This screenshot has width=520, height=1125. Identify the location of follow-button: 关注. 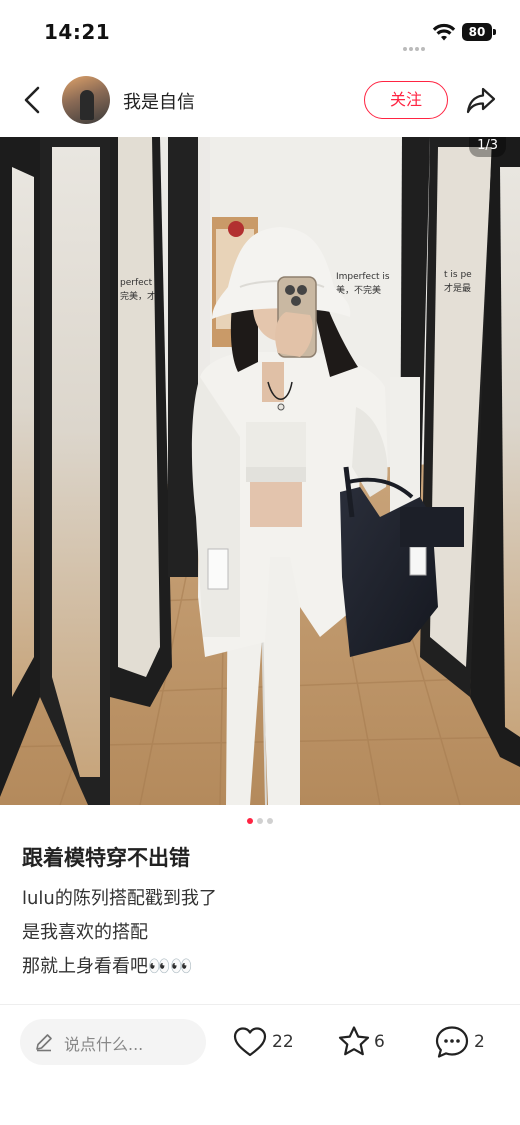
(406, 100).